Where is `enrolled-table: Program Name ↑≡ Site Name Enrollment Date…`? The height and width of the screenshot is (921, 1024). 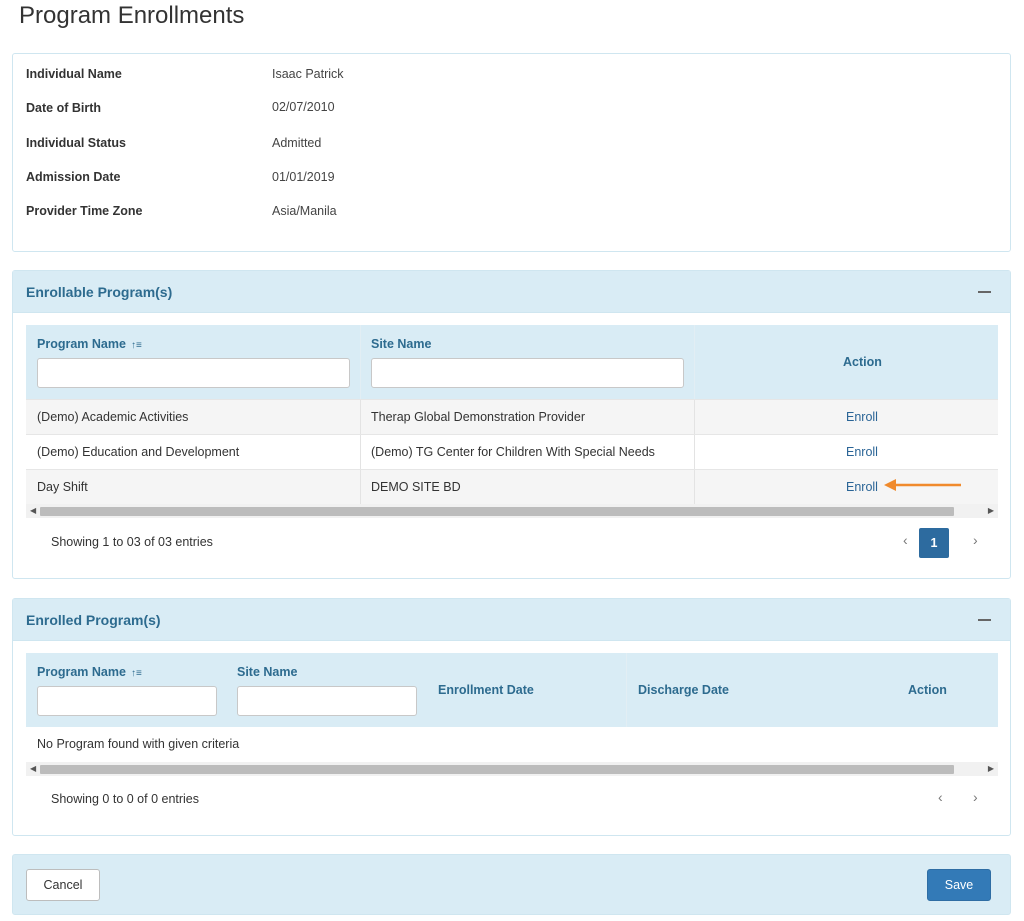 enrolled-table: Program Name ↑≡ Site Name Enrollment Date… is located at coordinates (512, 715).